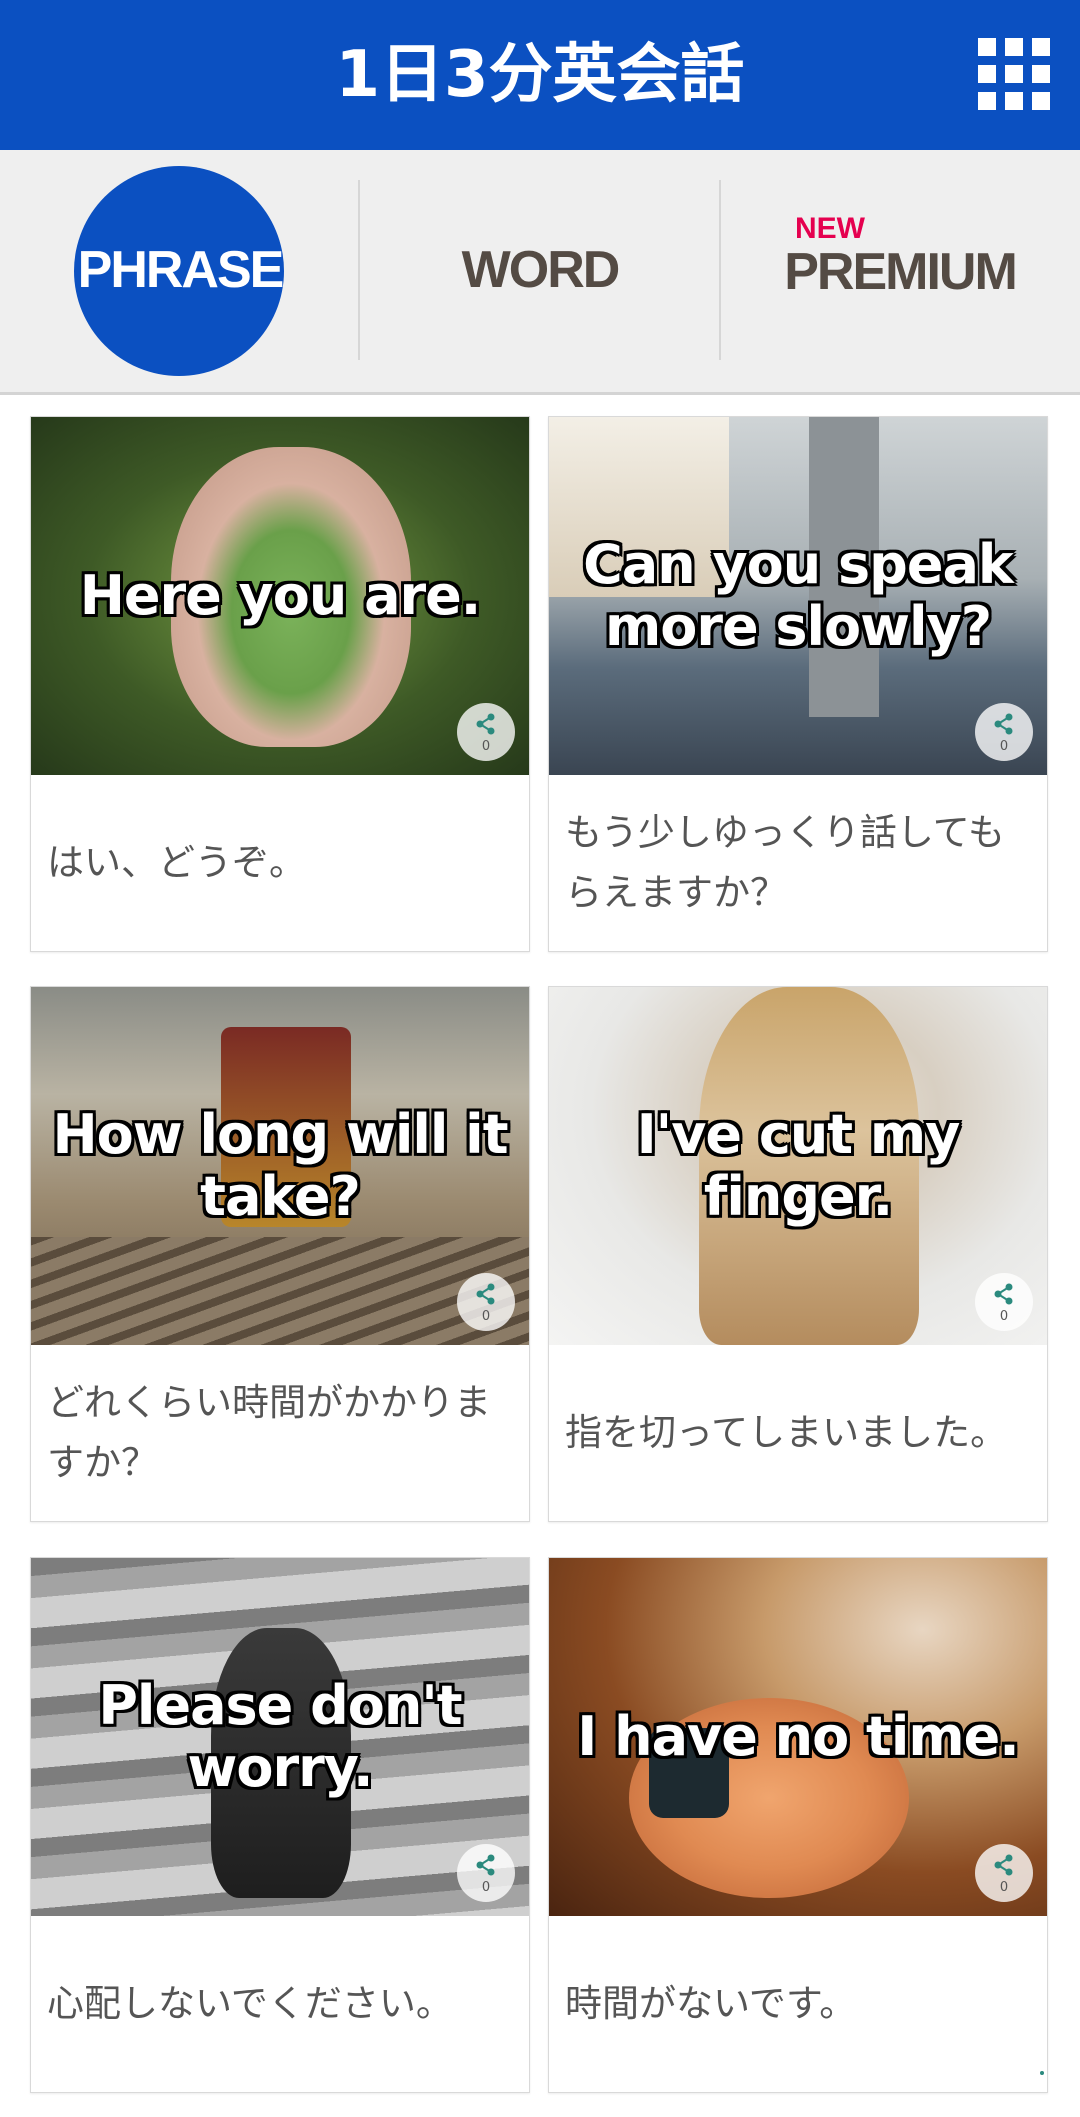  I want to click on phrase-image: Please don't worry. 0, so click(280, 1737).